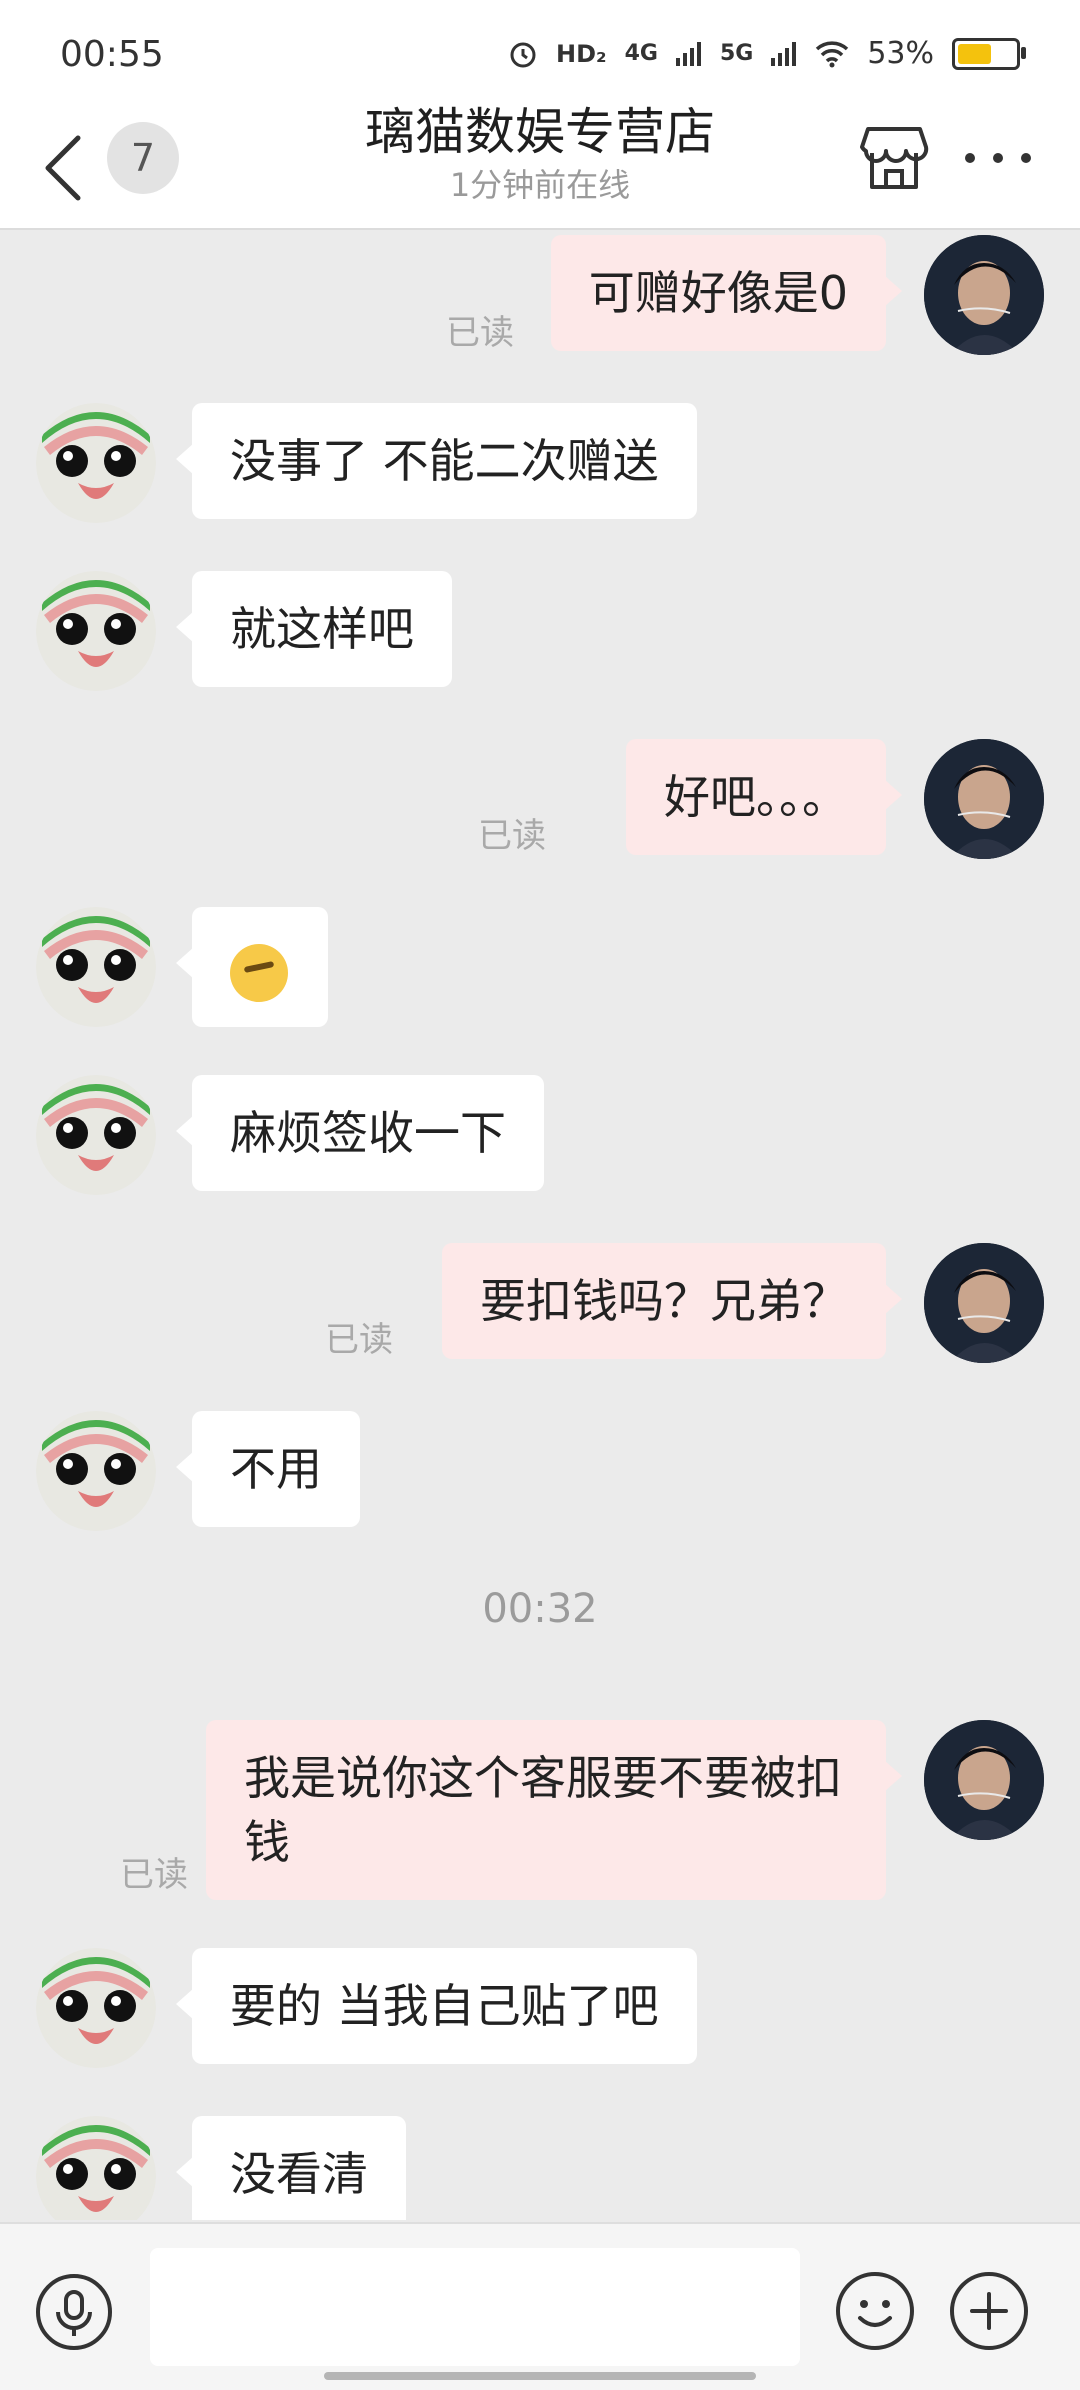 This screenshot has height=2390, width=1080. Describe the element at coordinates (764, 797) in the screenshot. I see `message-bubble-out: 好吧。。。` at that location.